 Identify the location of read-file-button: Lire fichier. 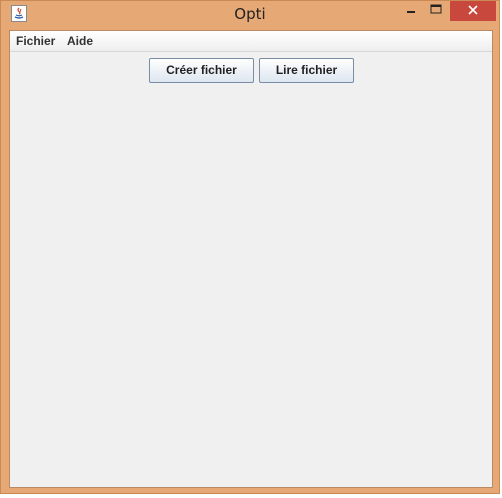
(306, 70).